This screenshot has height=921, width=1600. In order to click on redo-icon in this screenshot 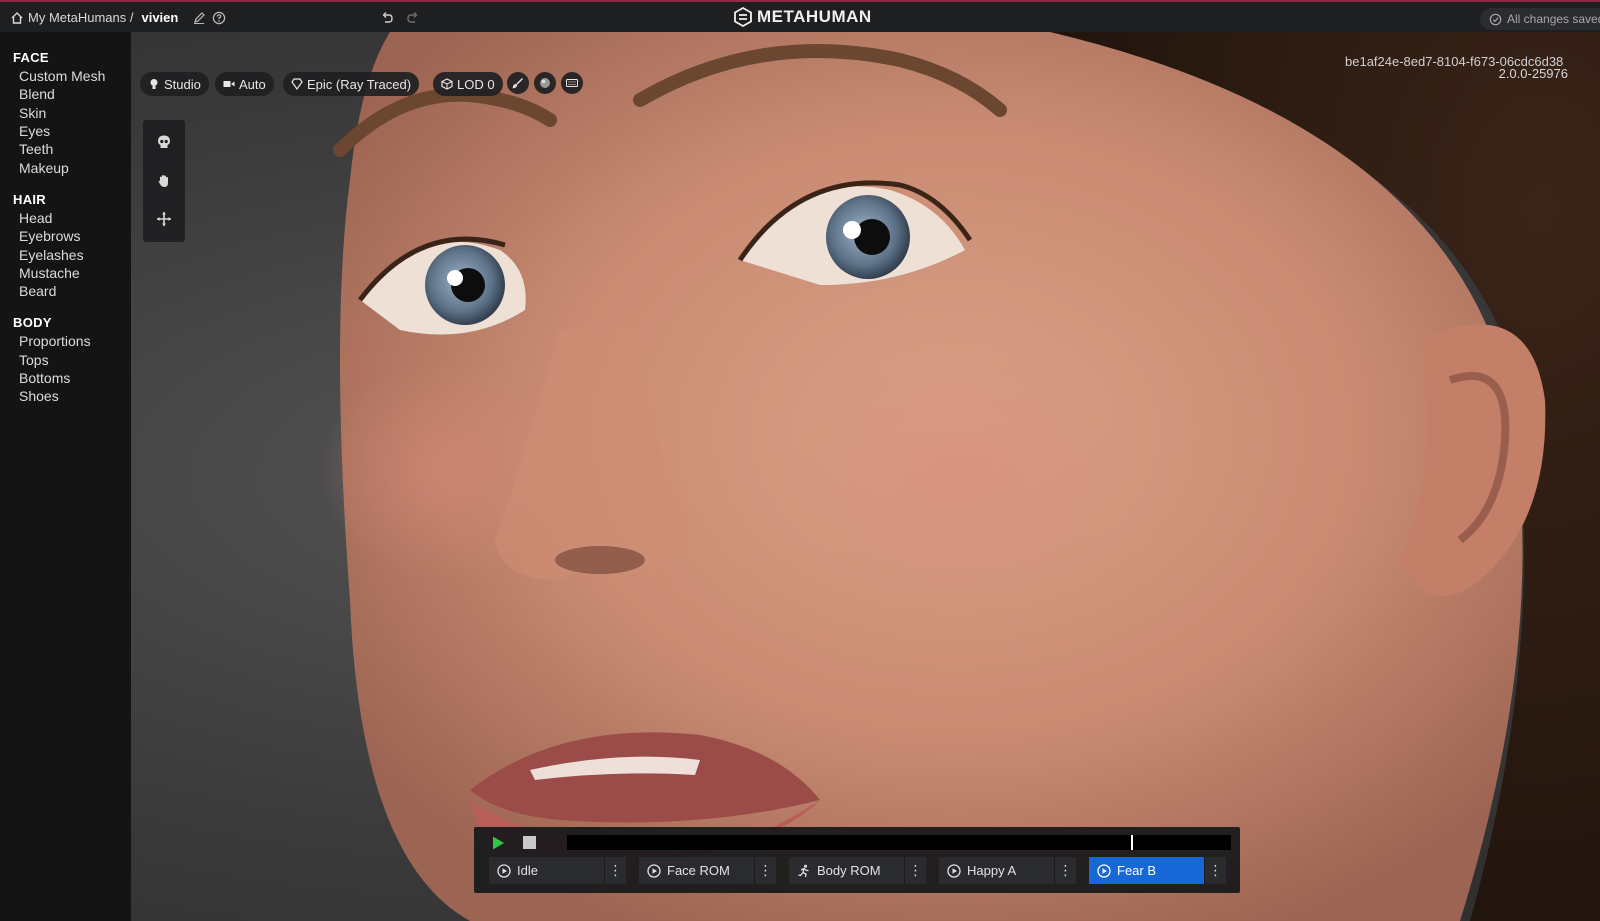, I will do `click(413, 18)`.